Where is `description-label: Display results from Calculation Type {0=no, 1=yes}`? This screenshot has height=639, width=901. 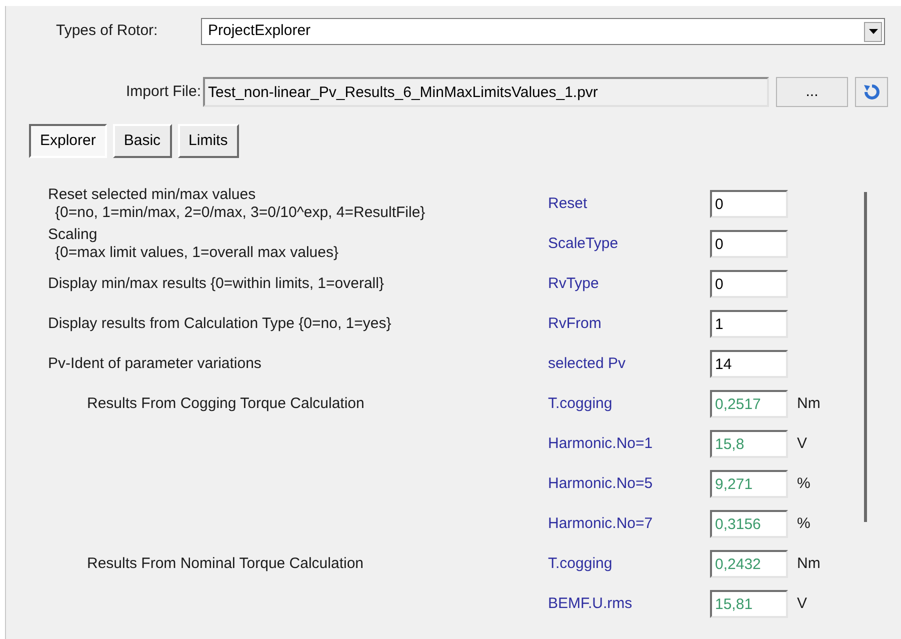
description-label: Display results from Calculation Type {0=no, 1=yes} is located at coordinates (220, 324).